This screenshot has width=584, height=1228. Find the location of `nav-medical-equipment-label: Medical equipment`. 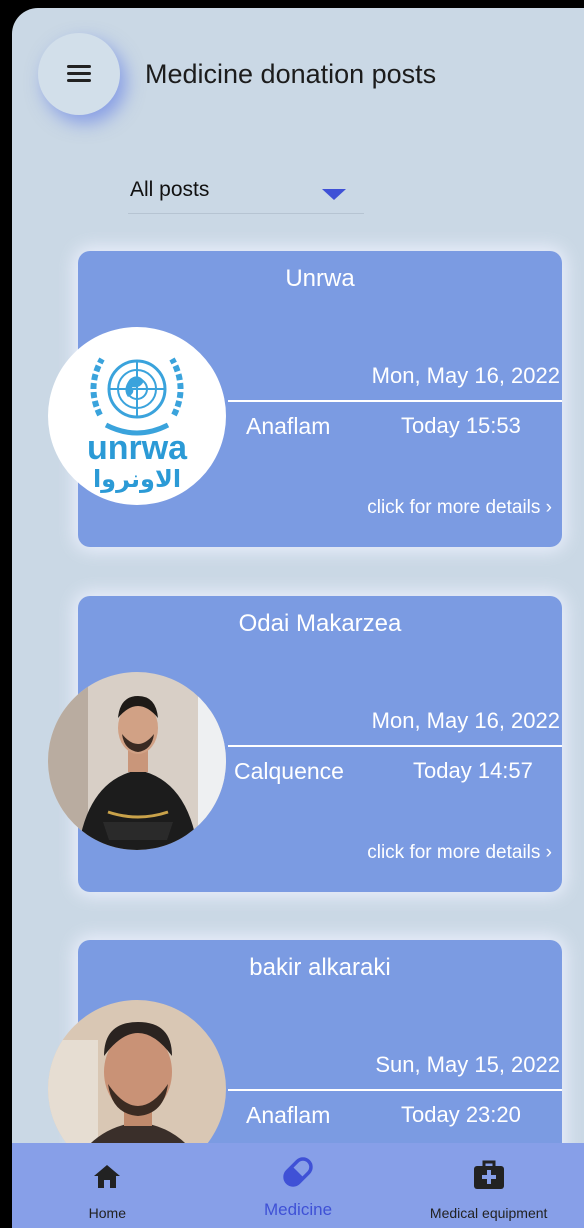

nav-medical-equipment-label: Medical equipment is located at coordinates (488, 1213).